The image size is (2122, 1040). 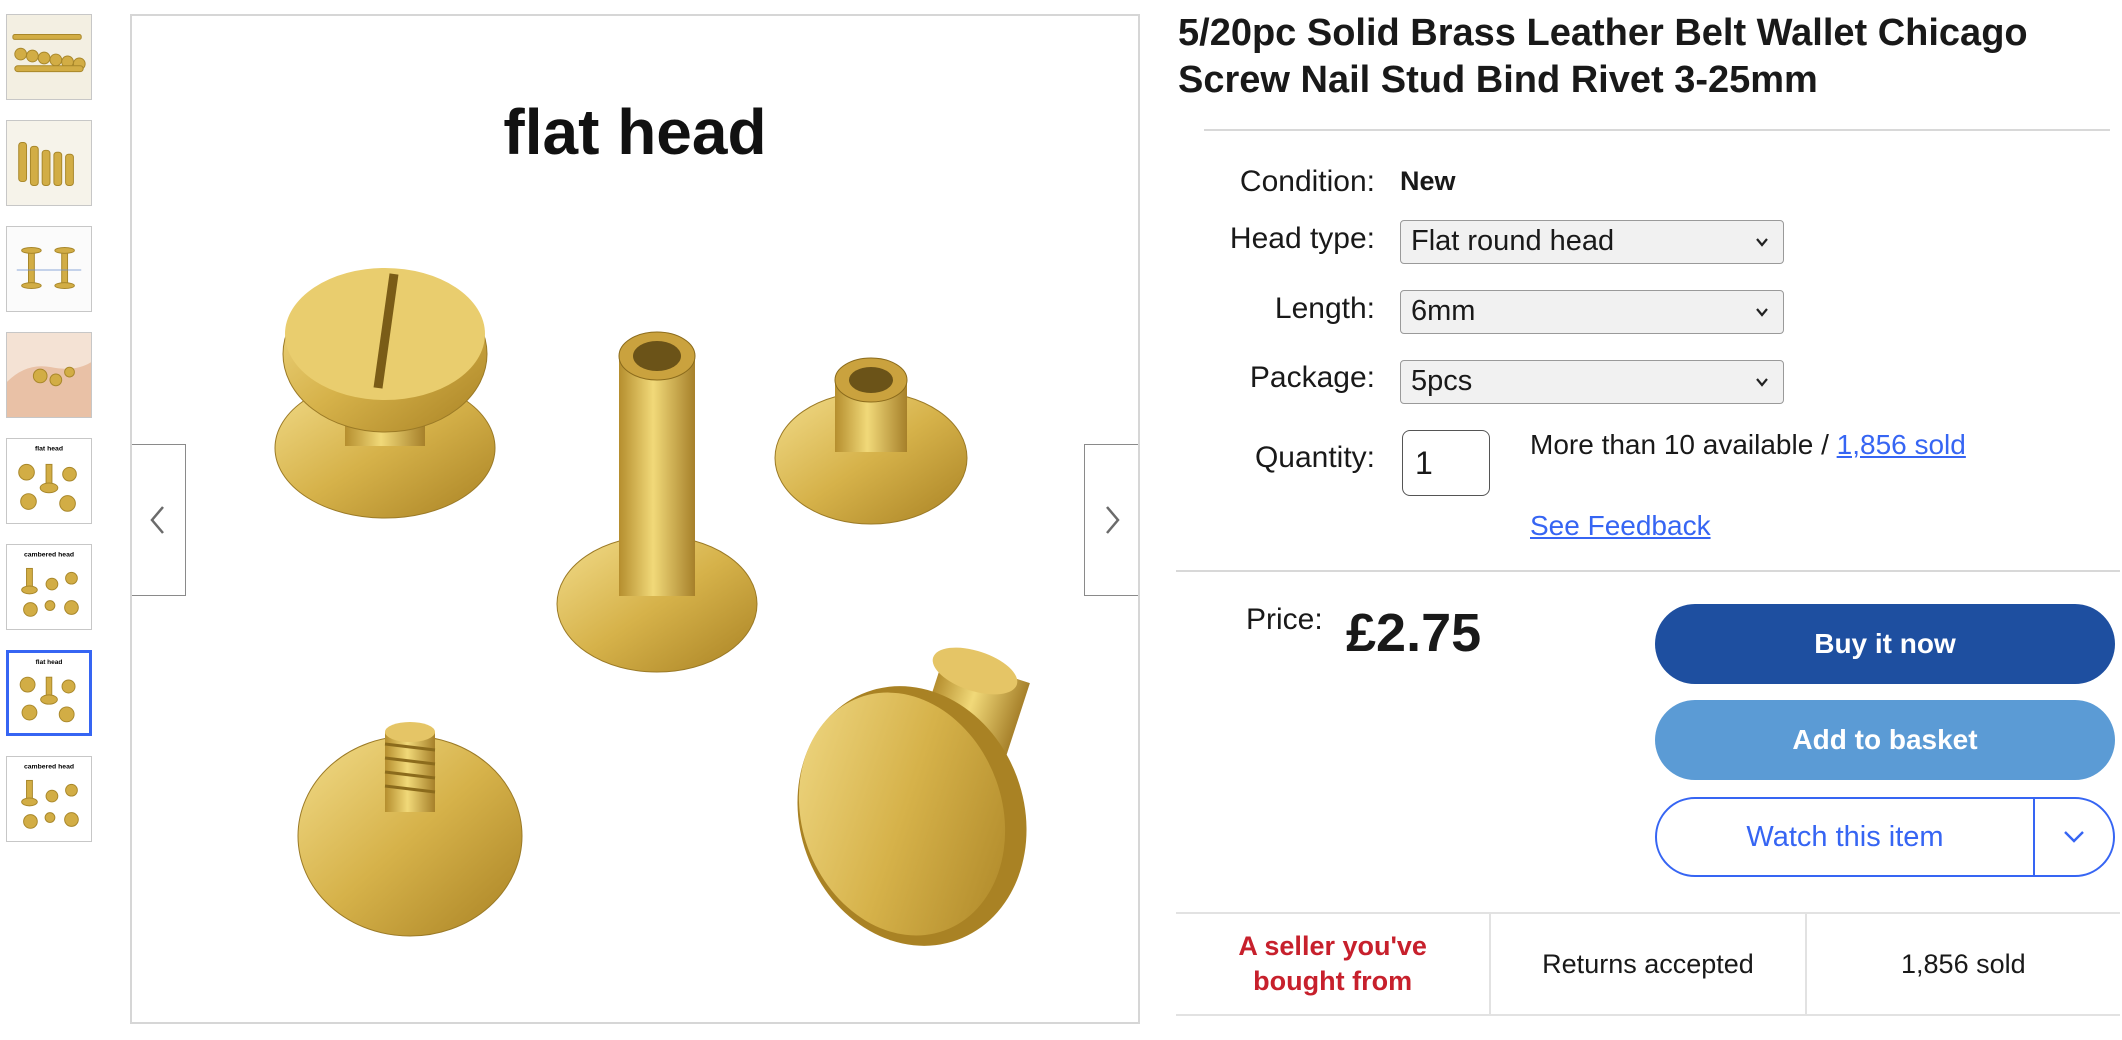 What do you see at coordinates (1620, 526) in the screenshot?
I see `see-feedback-link: See Feedback` at bounding box center [1620, 526].